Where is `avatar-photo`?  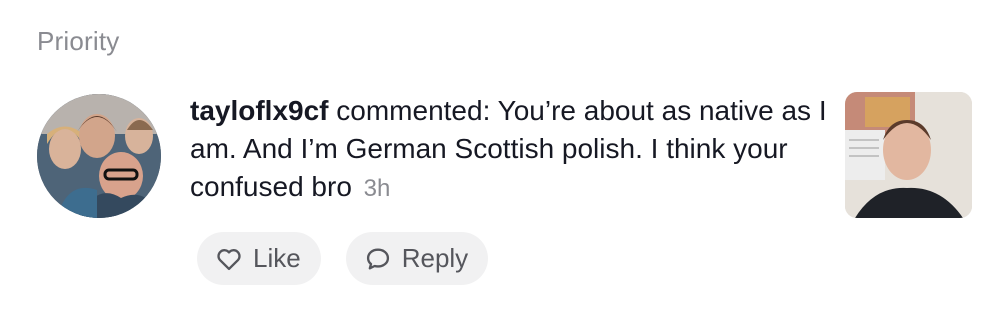
avatar-photo is located at coordinates (99, 156).